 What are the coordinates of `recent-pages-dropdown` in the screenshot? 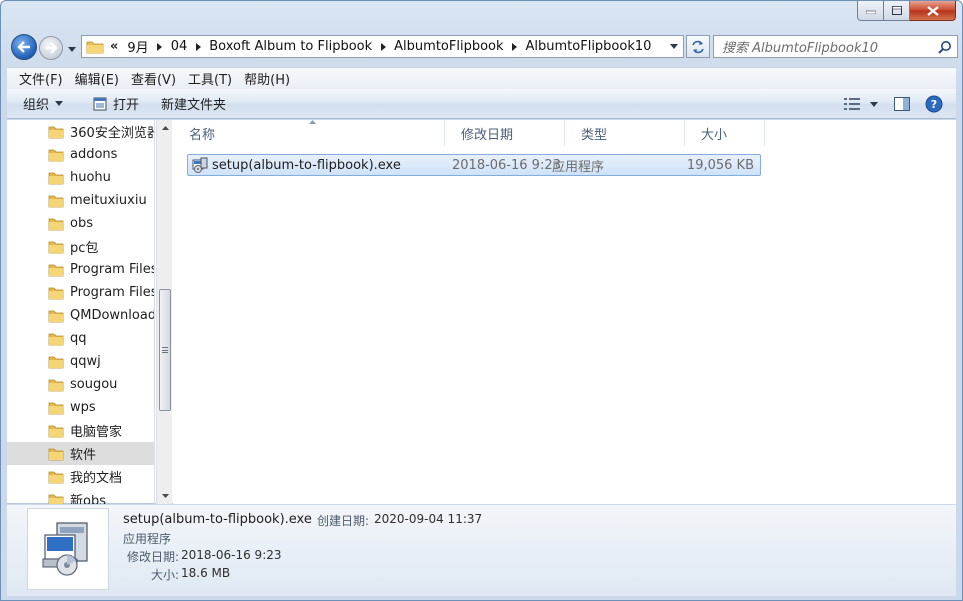 It's located at (72, 49).